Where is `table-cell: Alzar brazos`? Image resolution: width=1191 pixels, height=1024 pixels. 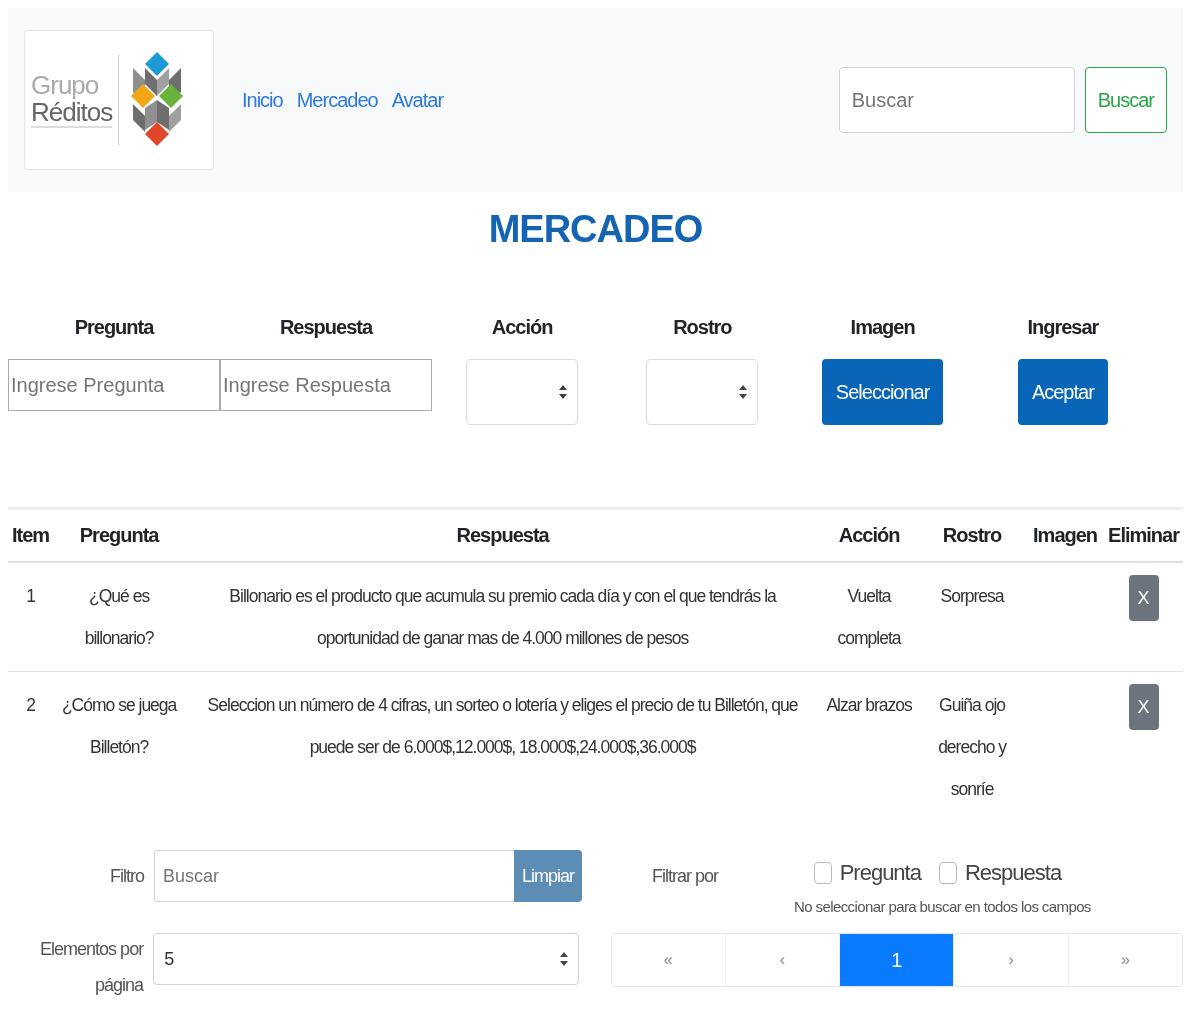 table-cell: Alzar brazos is located at coordinates (869, 705).